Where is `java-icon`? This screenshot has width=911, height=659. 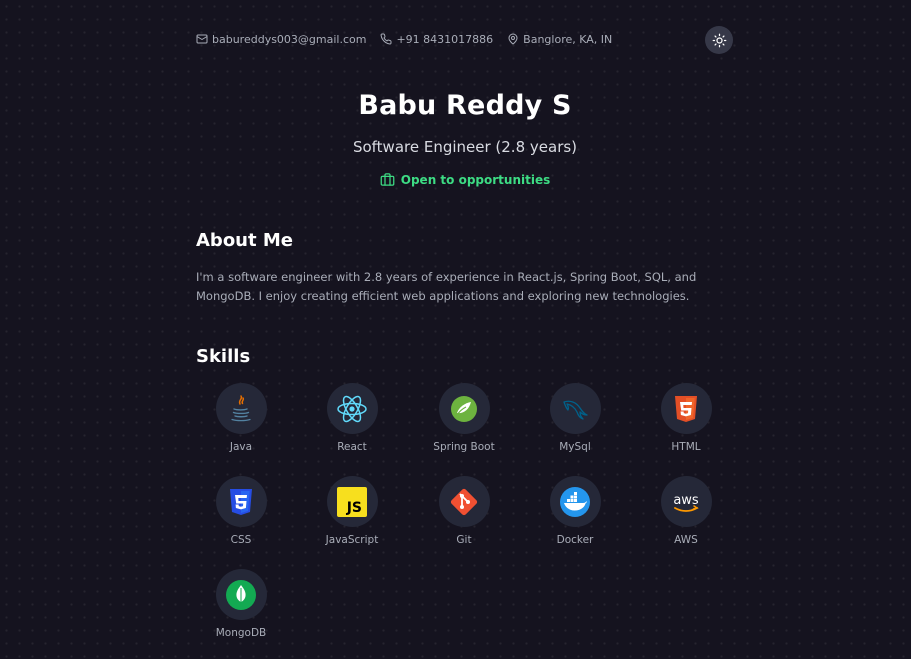
java-icon is located at coordinates (241, 407).